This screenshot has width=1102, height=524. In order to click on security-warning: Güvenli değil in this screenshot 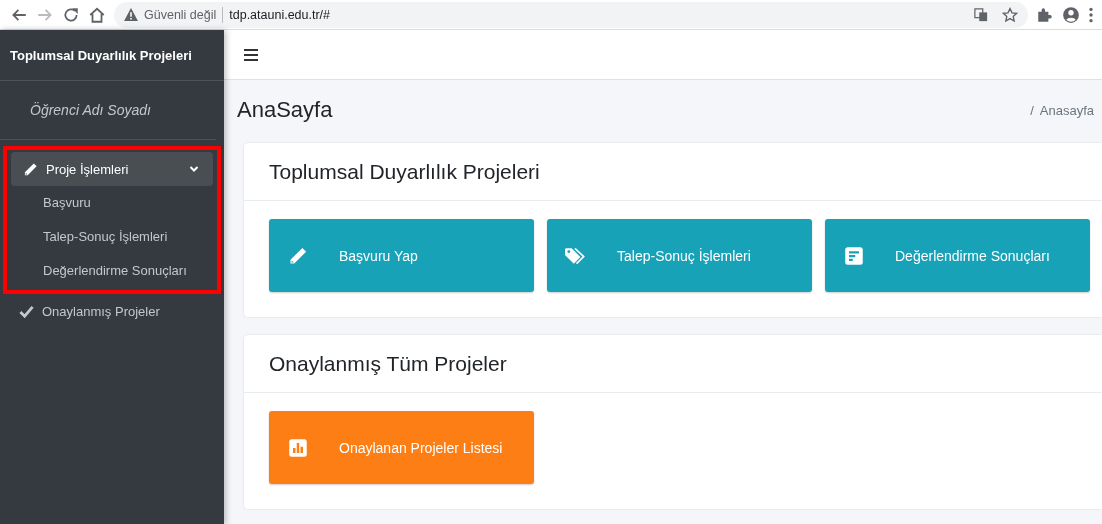, I will do `click(180, 14)`.